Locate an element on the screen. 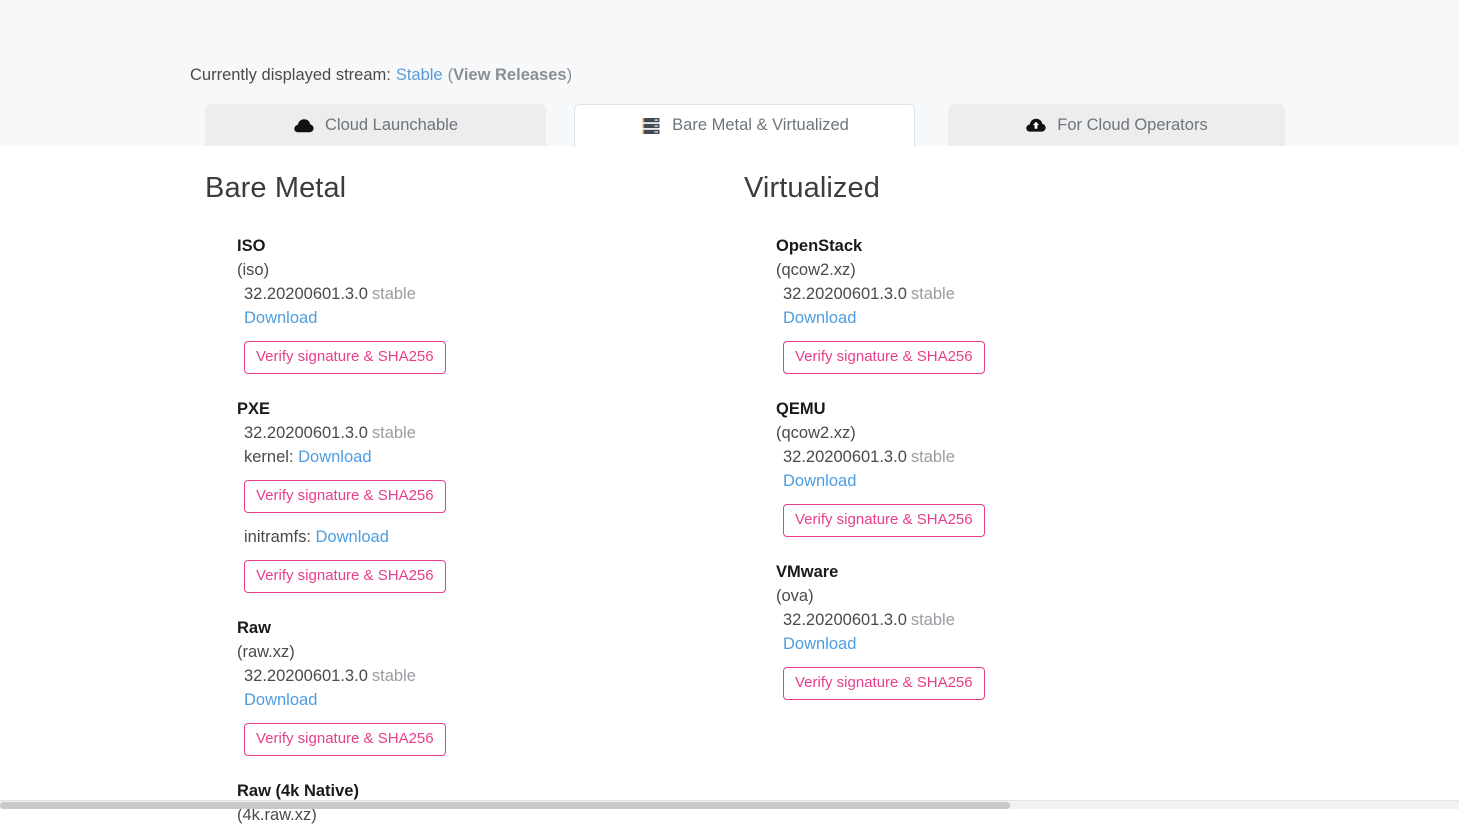 The width and height of the screenshot is (1459, 835). tab-cloud-launchable: Cloud Launchable is located at coordinates (375, 125).